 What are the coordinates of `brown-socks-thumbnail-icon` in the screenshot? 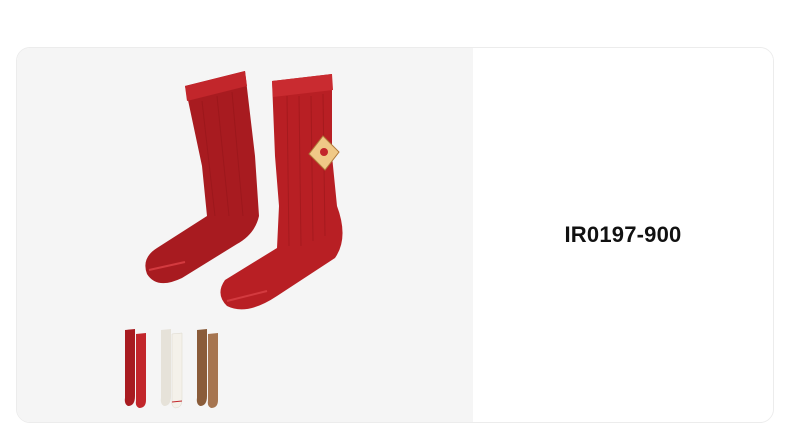 It's located at (208, 368).